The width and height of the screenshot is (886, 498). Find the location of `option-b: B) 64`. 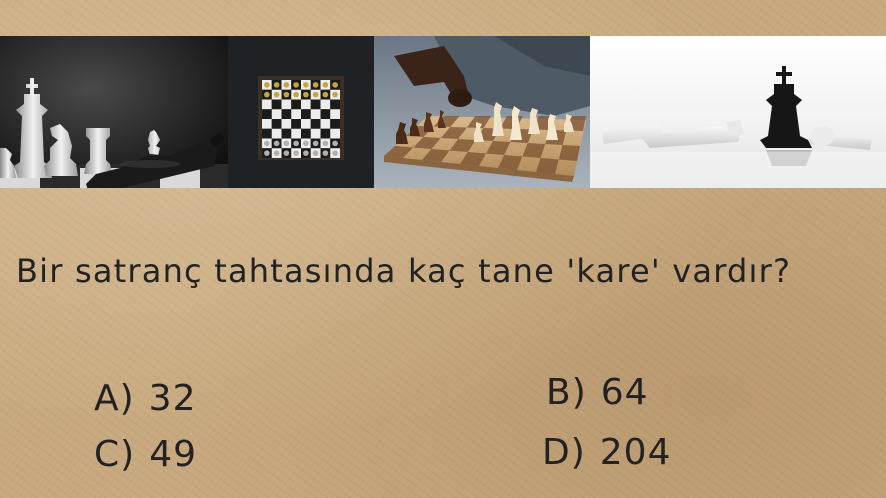

option-b: B) 64 is located at coordinates (597, 392).